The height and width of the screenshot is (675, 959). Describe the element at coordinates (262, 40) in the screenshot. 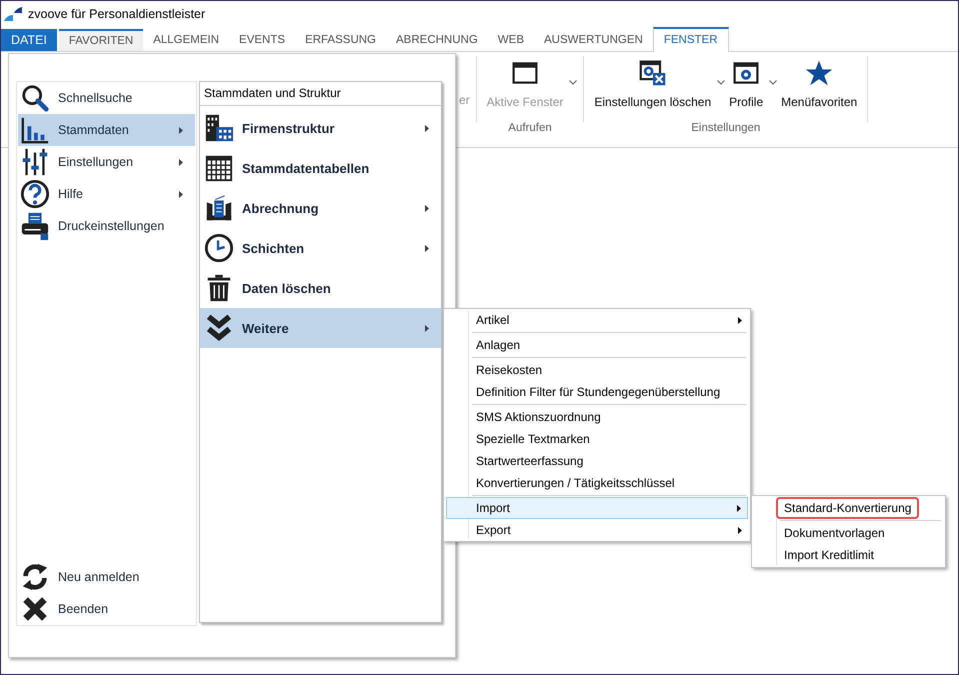

I see `ribbon-tab: EVENTS` at that location.